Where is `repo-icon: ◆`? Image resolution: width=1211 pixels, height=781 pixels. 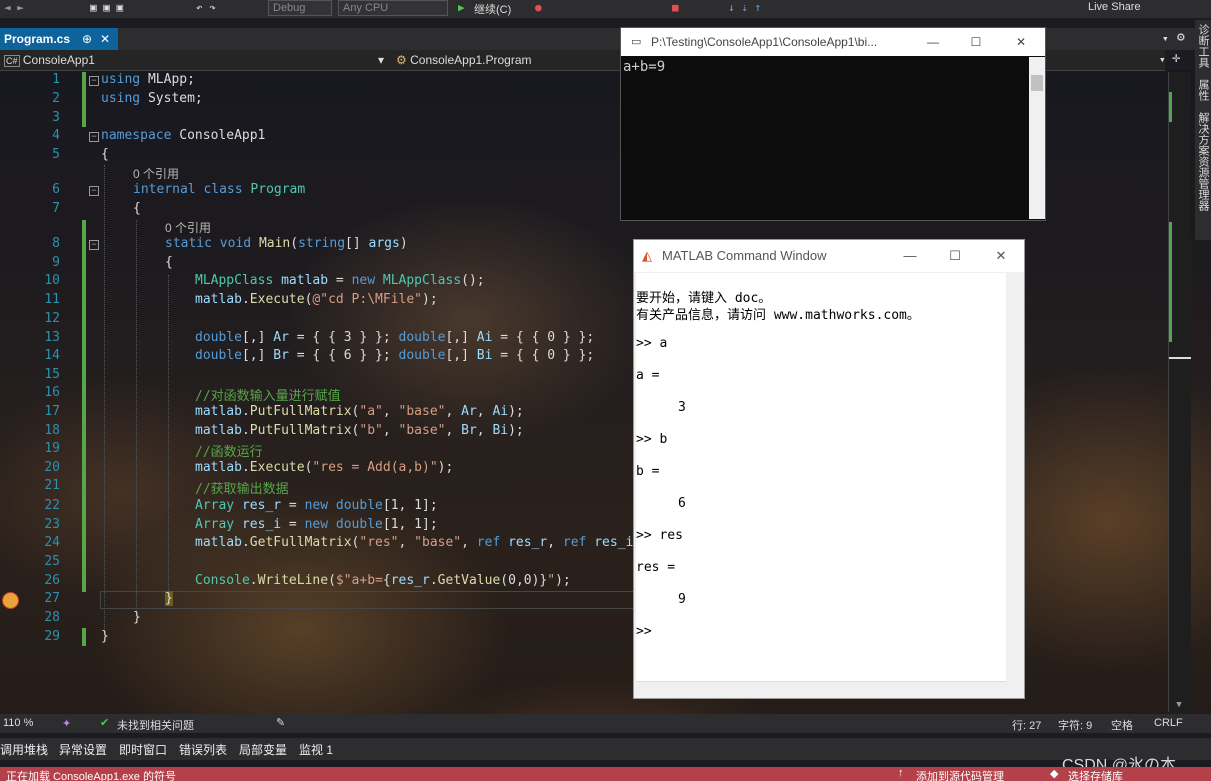 repo-icon: ◆ is located at coordinates (1054, 774).